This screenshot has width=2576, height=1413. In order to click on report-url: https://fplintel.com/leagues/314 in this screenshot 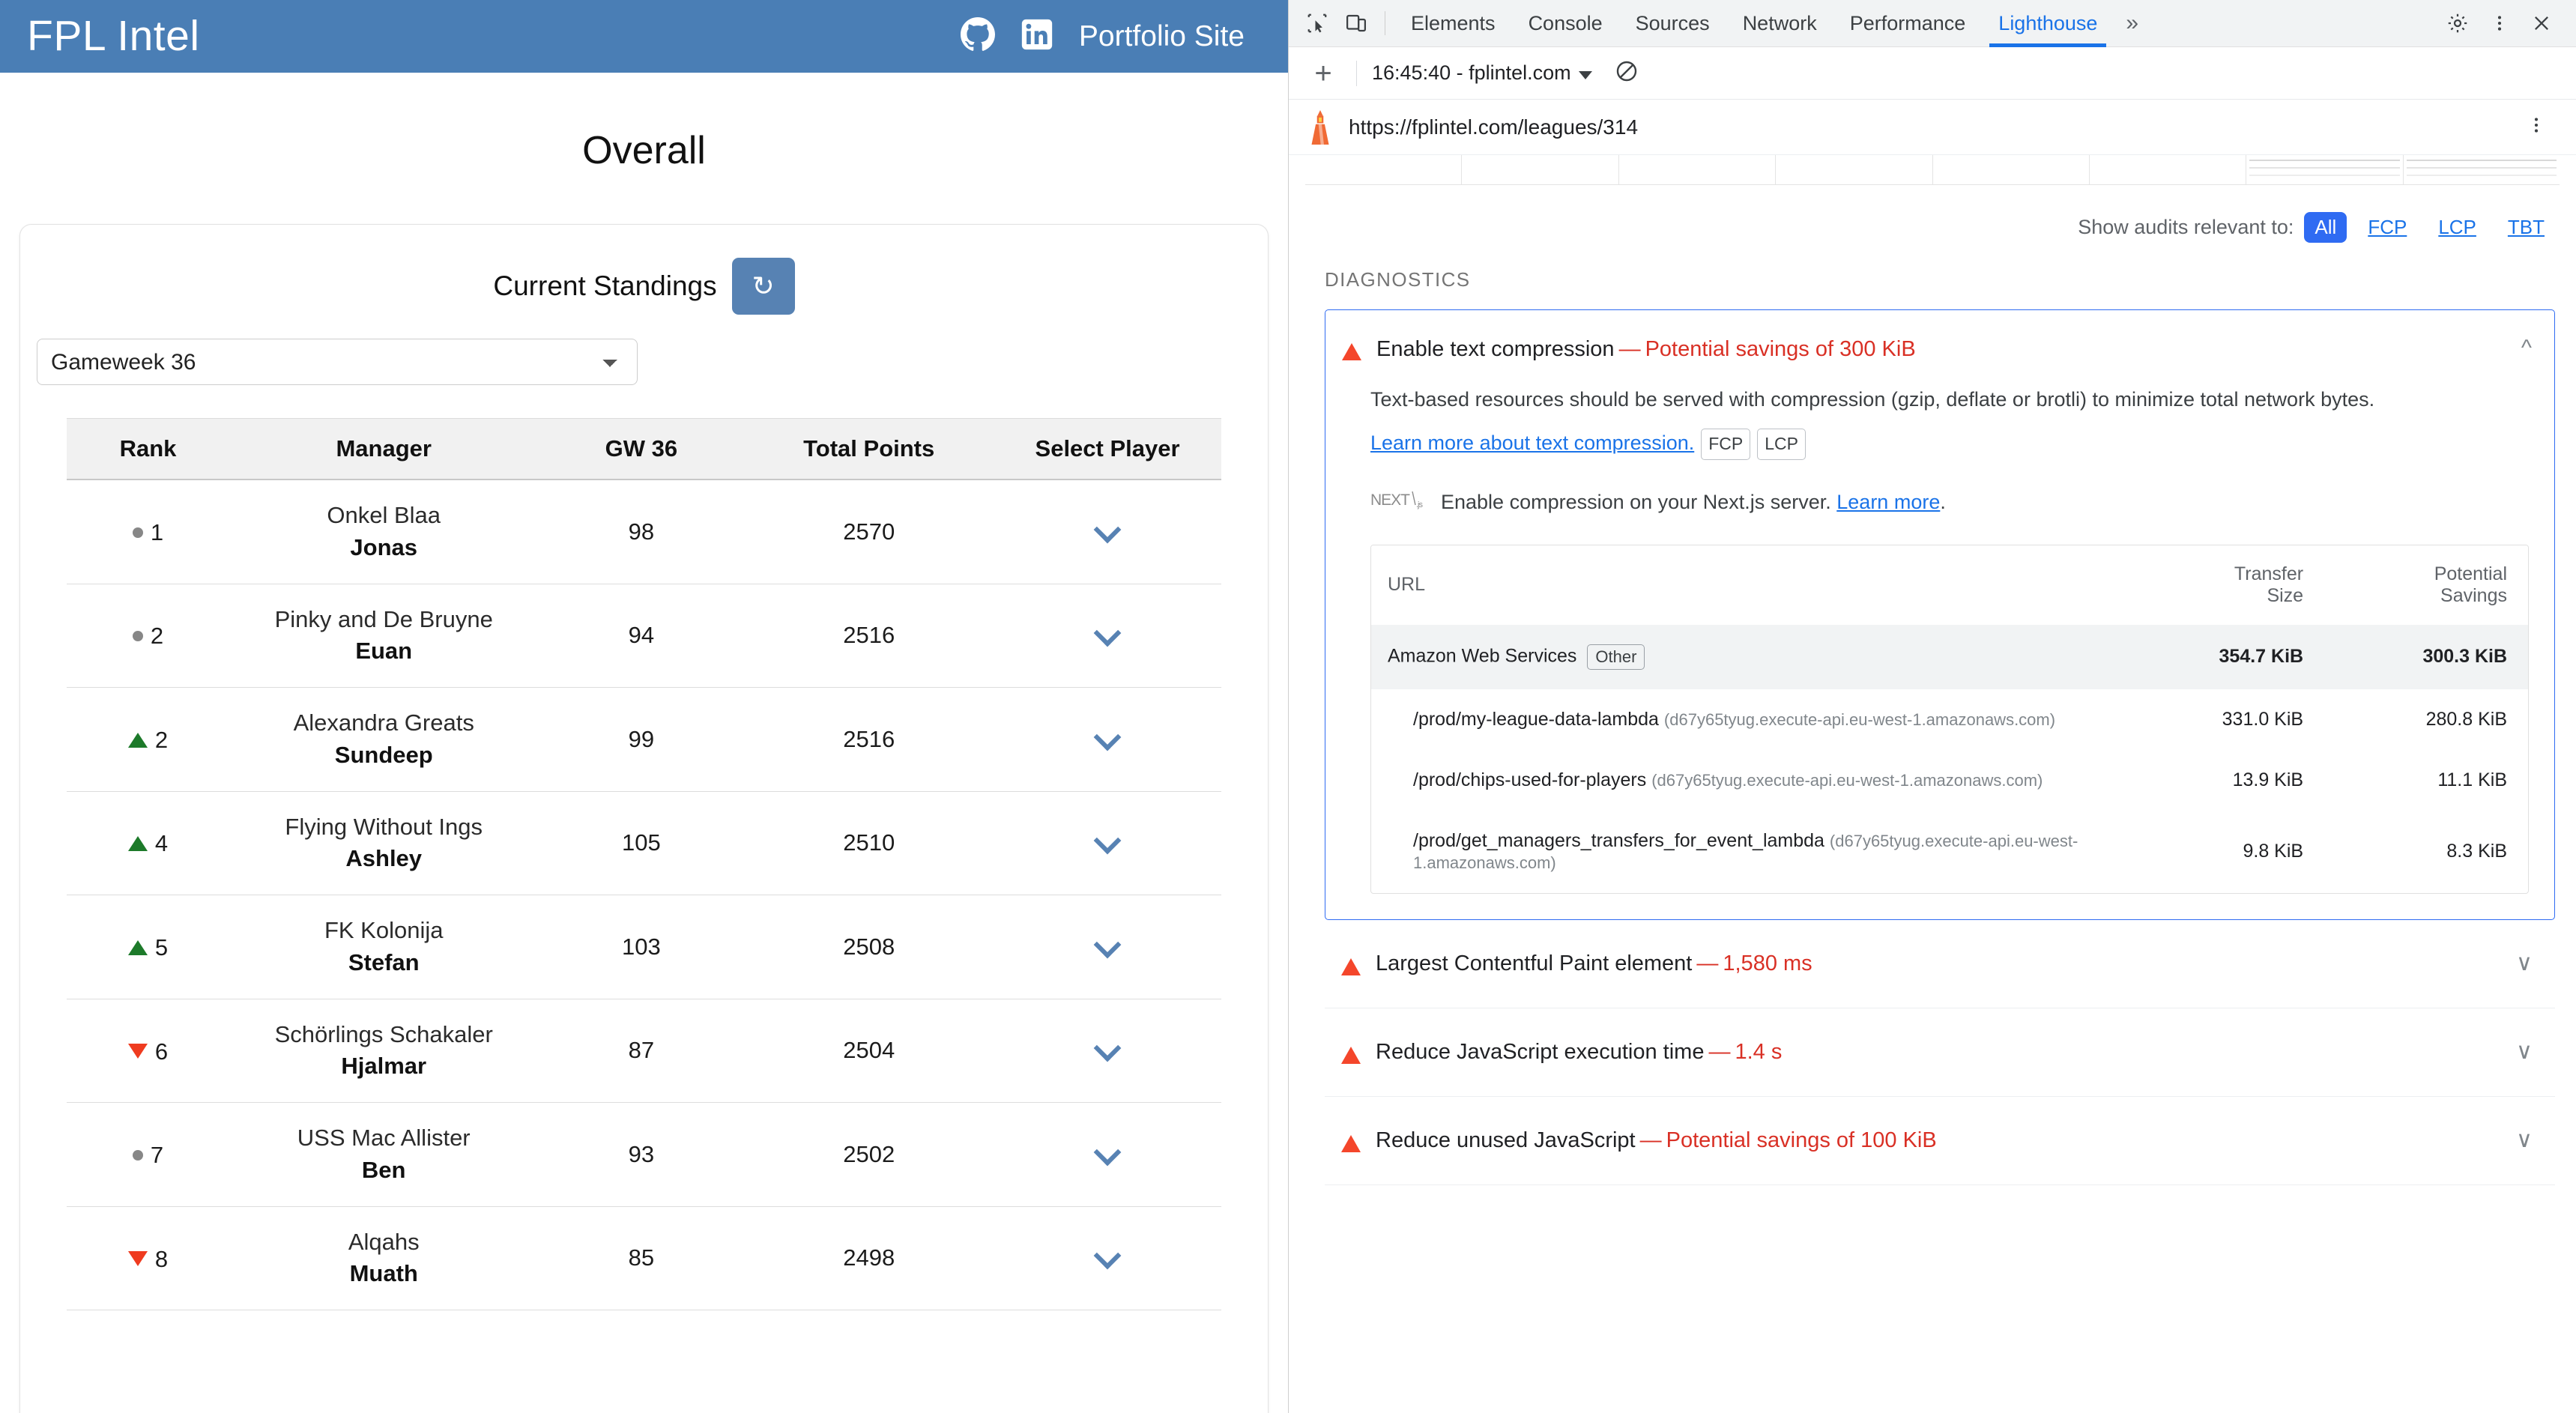, I will do `click(1493, 127)`.